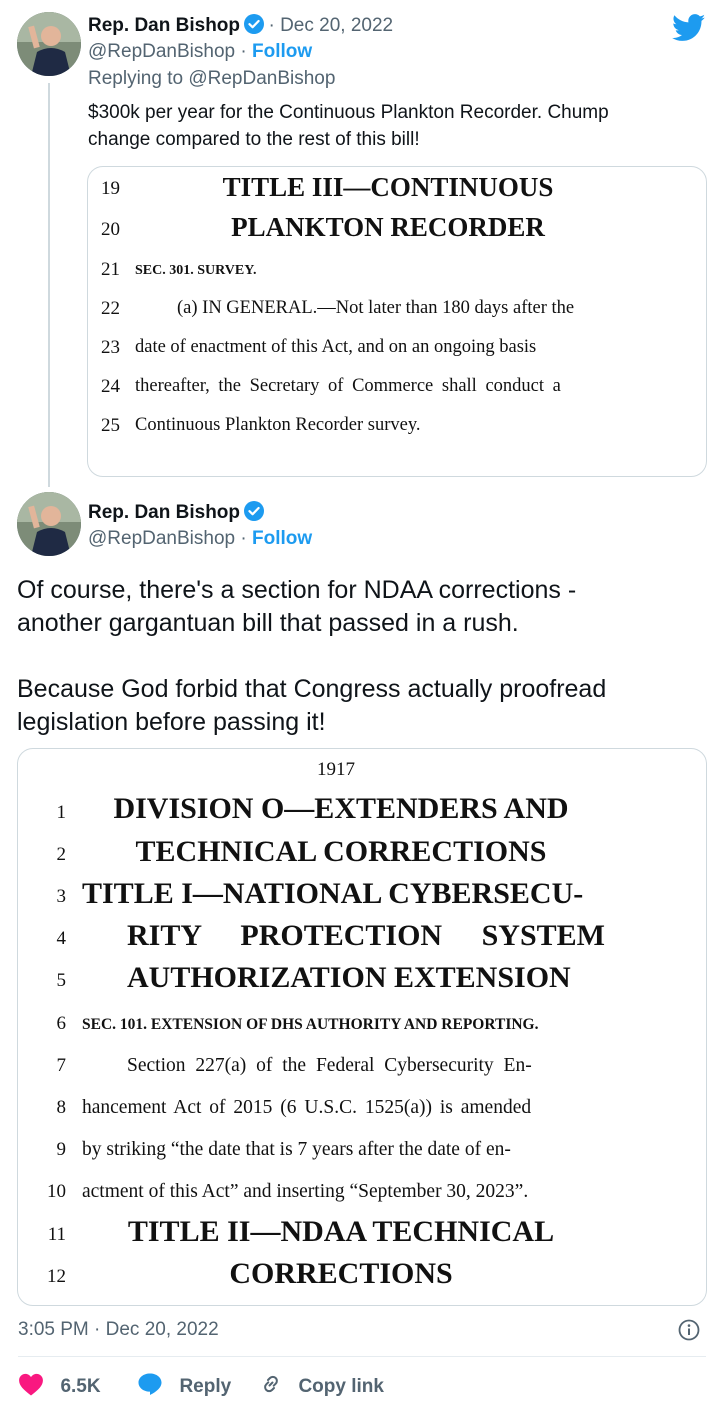 The width and height of the screenshot is (724, 1410). What do you see at coordinates (196, 270) in the screenshot?
I see `doc-section: SEC. 301. SURVEY.` at bounding box center [196, 270].